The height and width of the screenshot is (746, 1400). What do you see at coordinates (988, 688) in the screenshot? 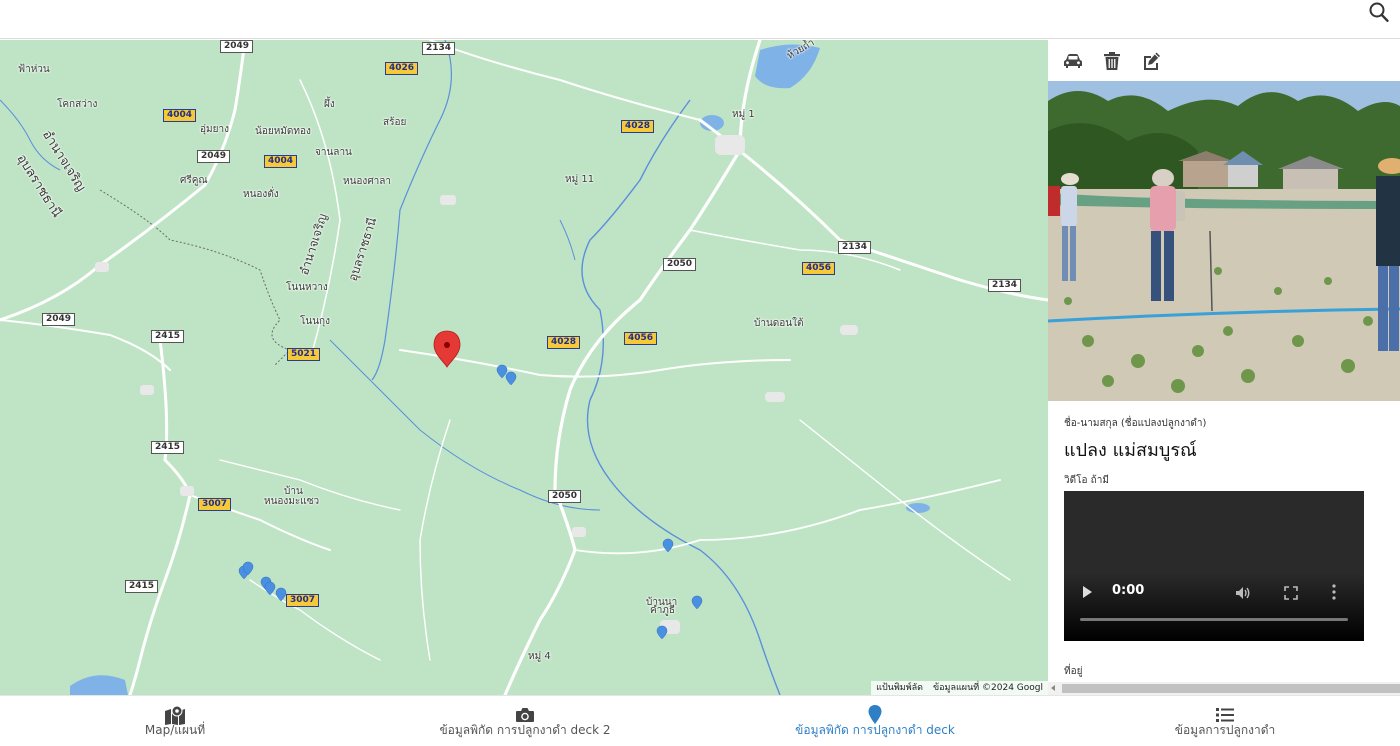
I see `map-attribution: ข้อมูลแผนที่ ©2024 Googl` at bounding box center [988, 688].